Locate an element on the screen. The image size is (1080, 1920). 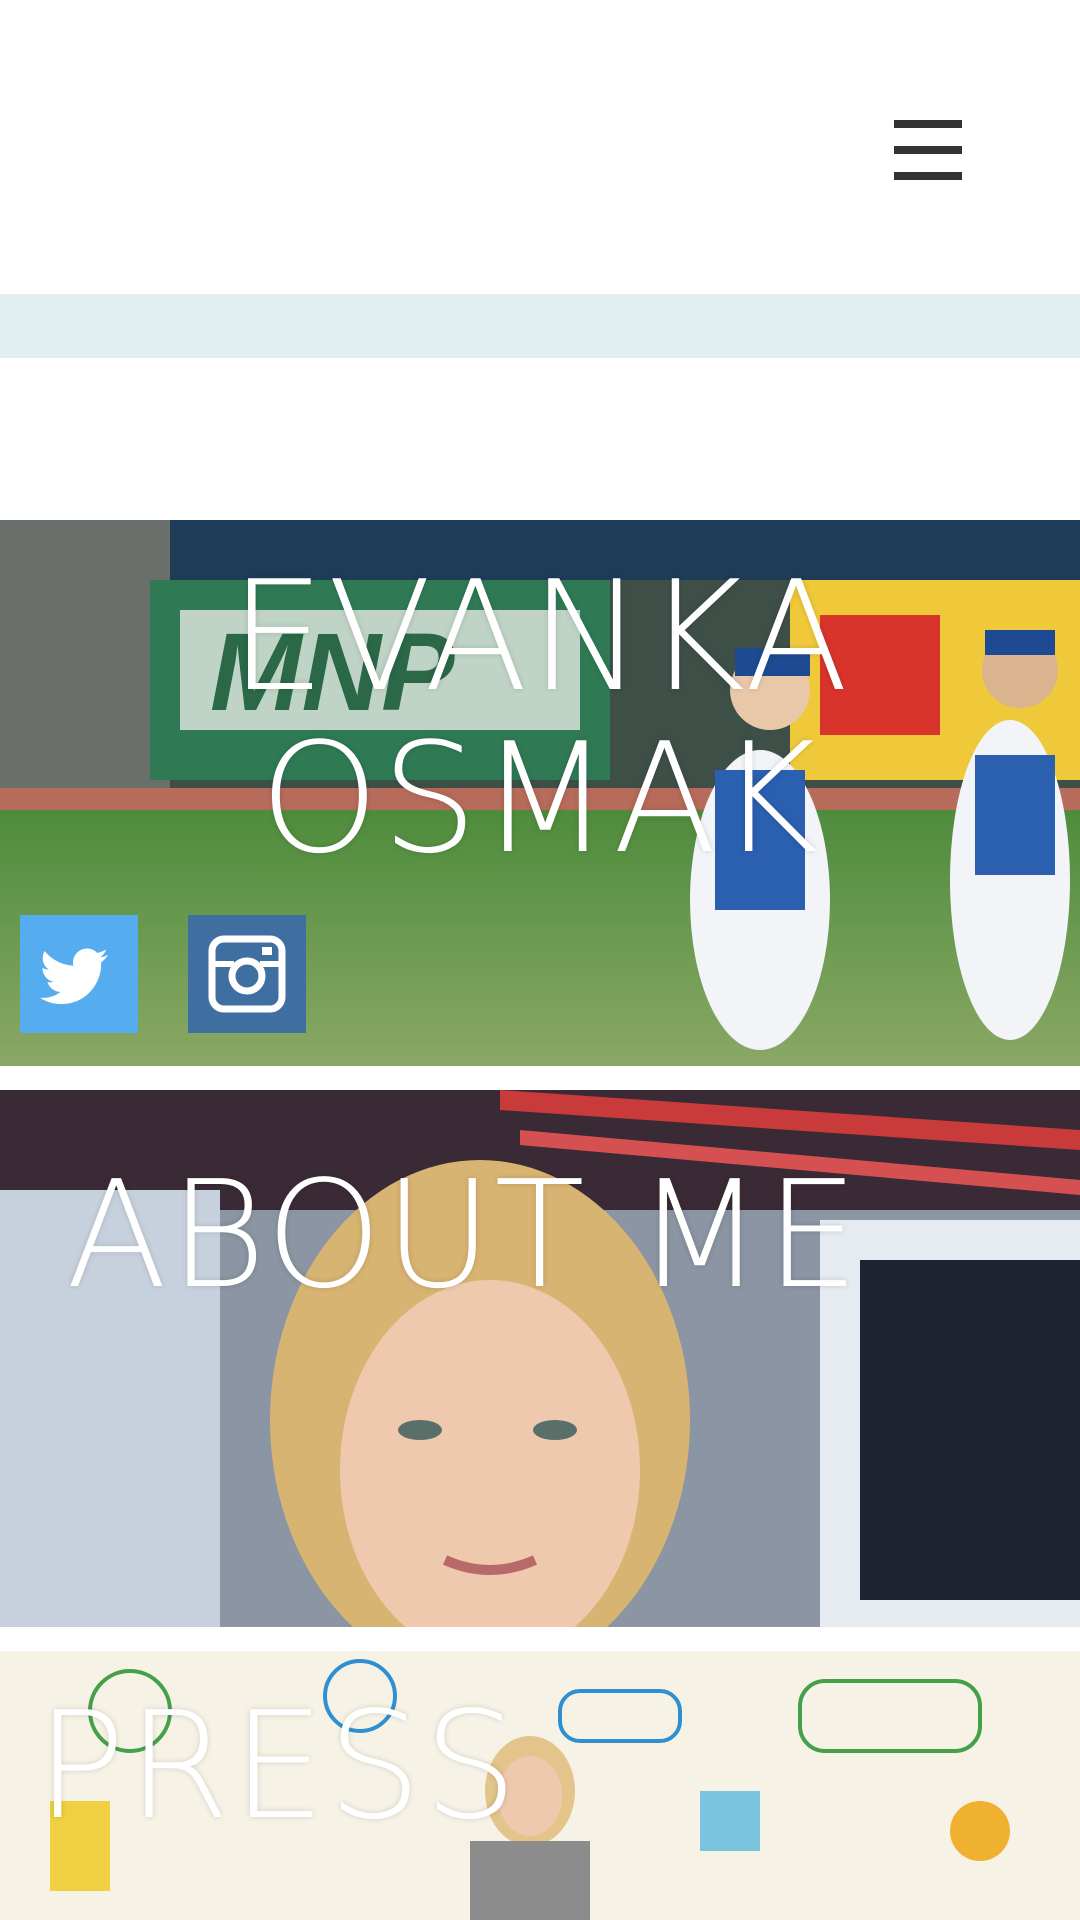
press-section: PRESS is located at coordinates (540, 1785).